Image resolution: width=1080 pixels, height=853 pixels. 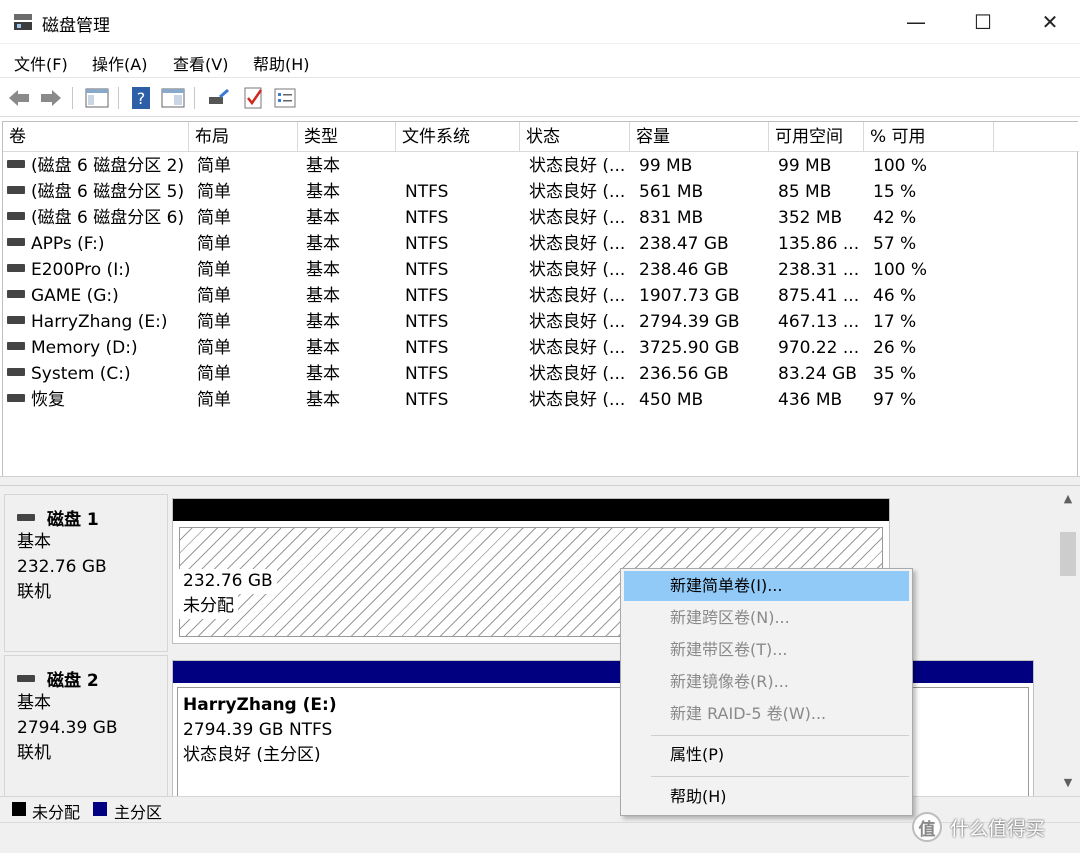 What do you see at coordinates (684, 270) in the screenshot?
I see `cell-capacity: 238.46 GB` at bounding box center [684, 270].